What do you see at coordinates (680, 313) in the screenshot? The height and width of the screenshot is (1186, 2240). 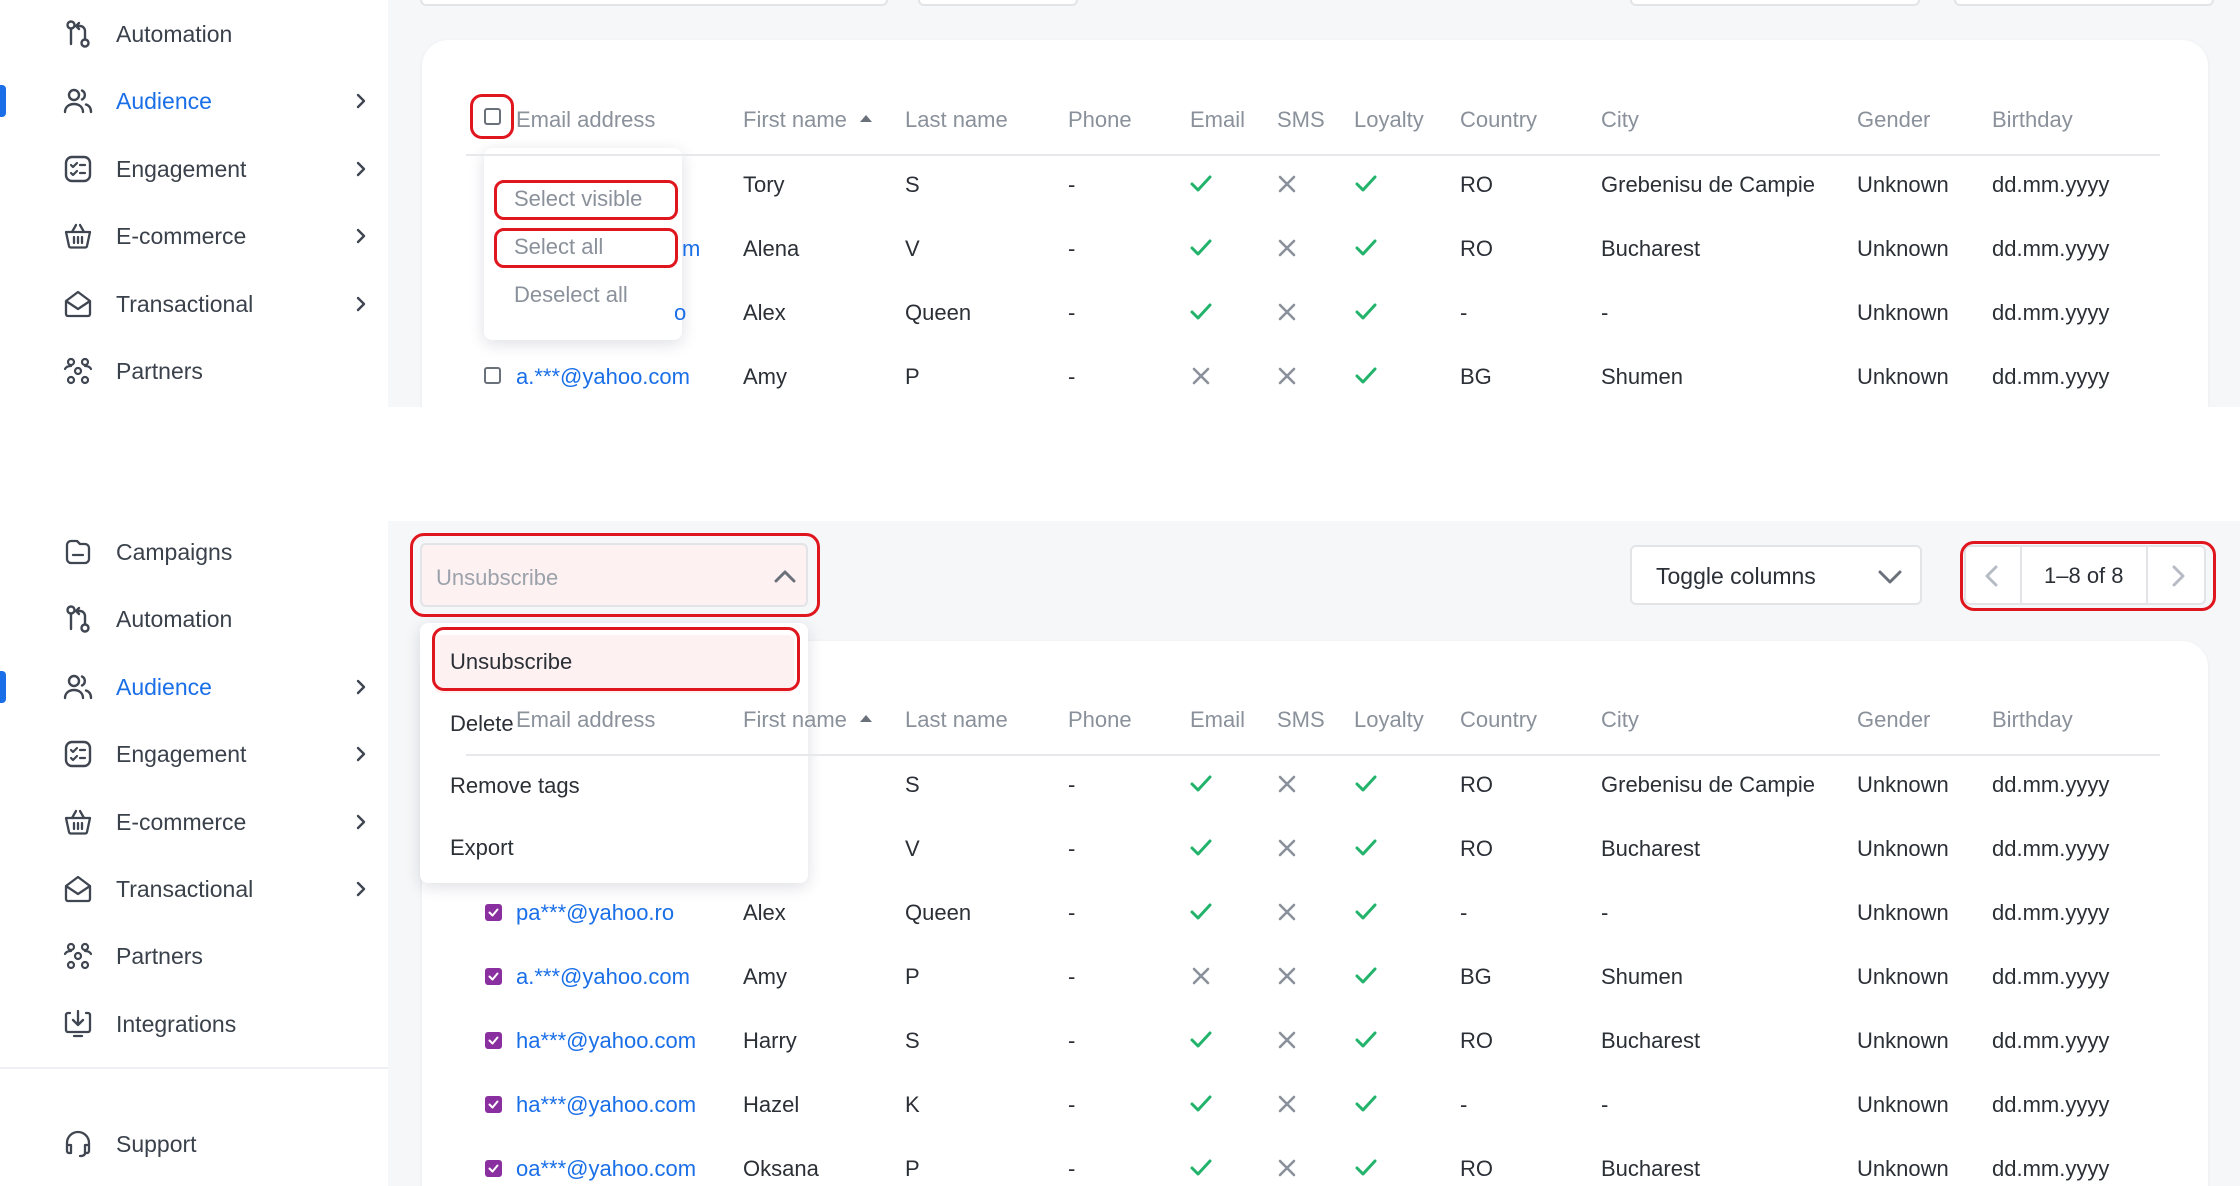 I see `email-cell-fragment: o` at bounding box center [680, 313].